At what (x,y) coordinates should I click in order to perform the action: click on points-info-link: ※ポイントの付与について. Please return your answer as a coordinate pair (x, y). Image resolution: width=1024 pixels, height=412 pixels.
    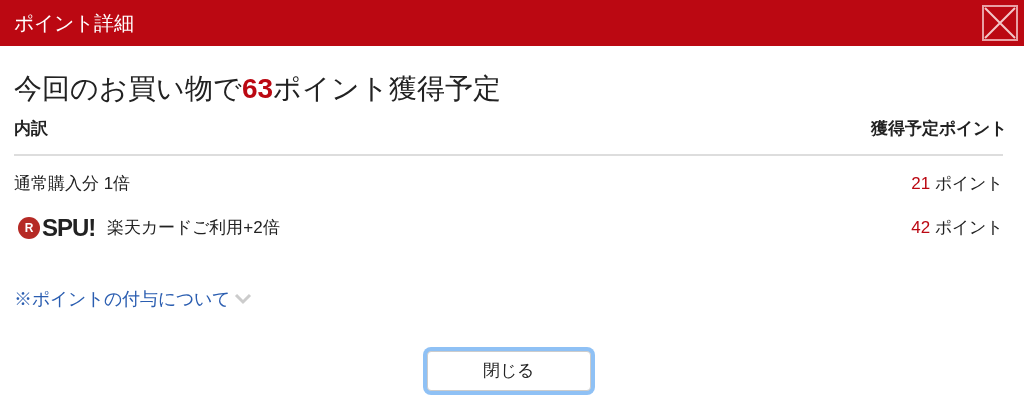
    Looking at the image, I should click on (122, 299).